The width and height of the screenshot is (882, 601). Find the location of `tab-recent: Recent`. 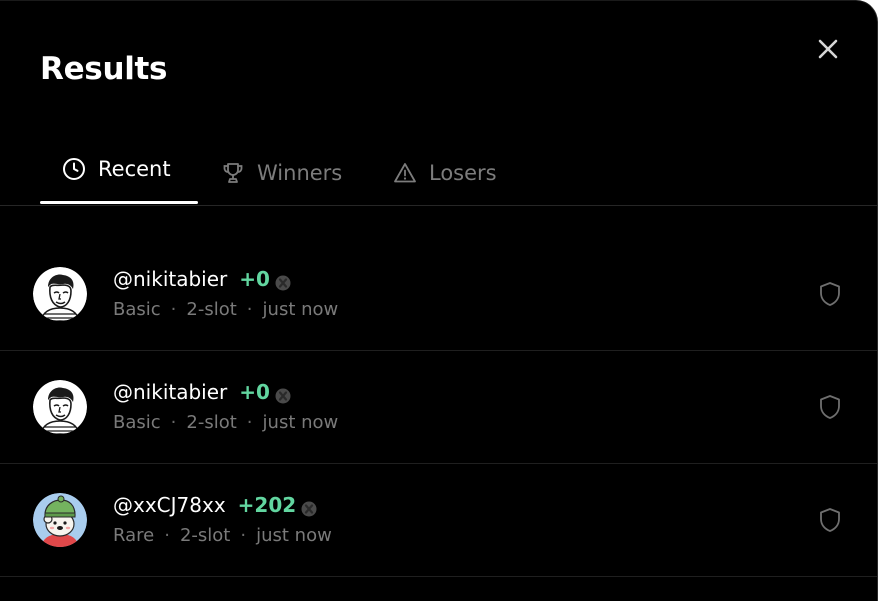

tab-recent: Recent is located at coordinates (116, 169).